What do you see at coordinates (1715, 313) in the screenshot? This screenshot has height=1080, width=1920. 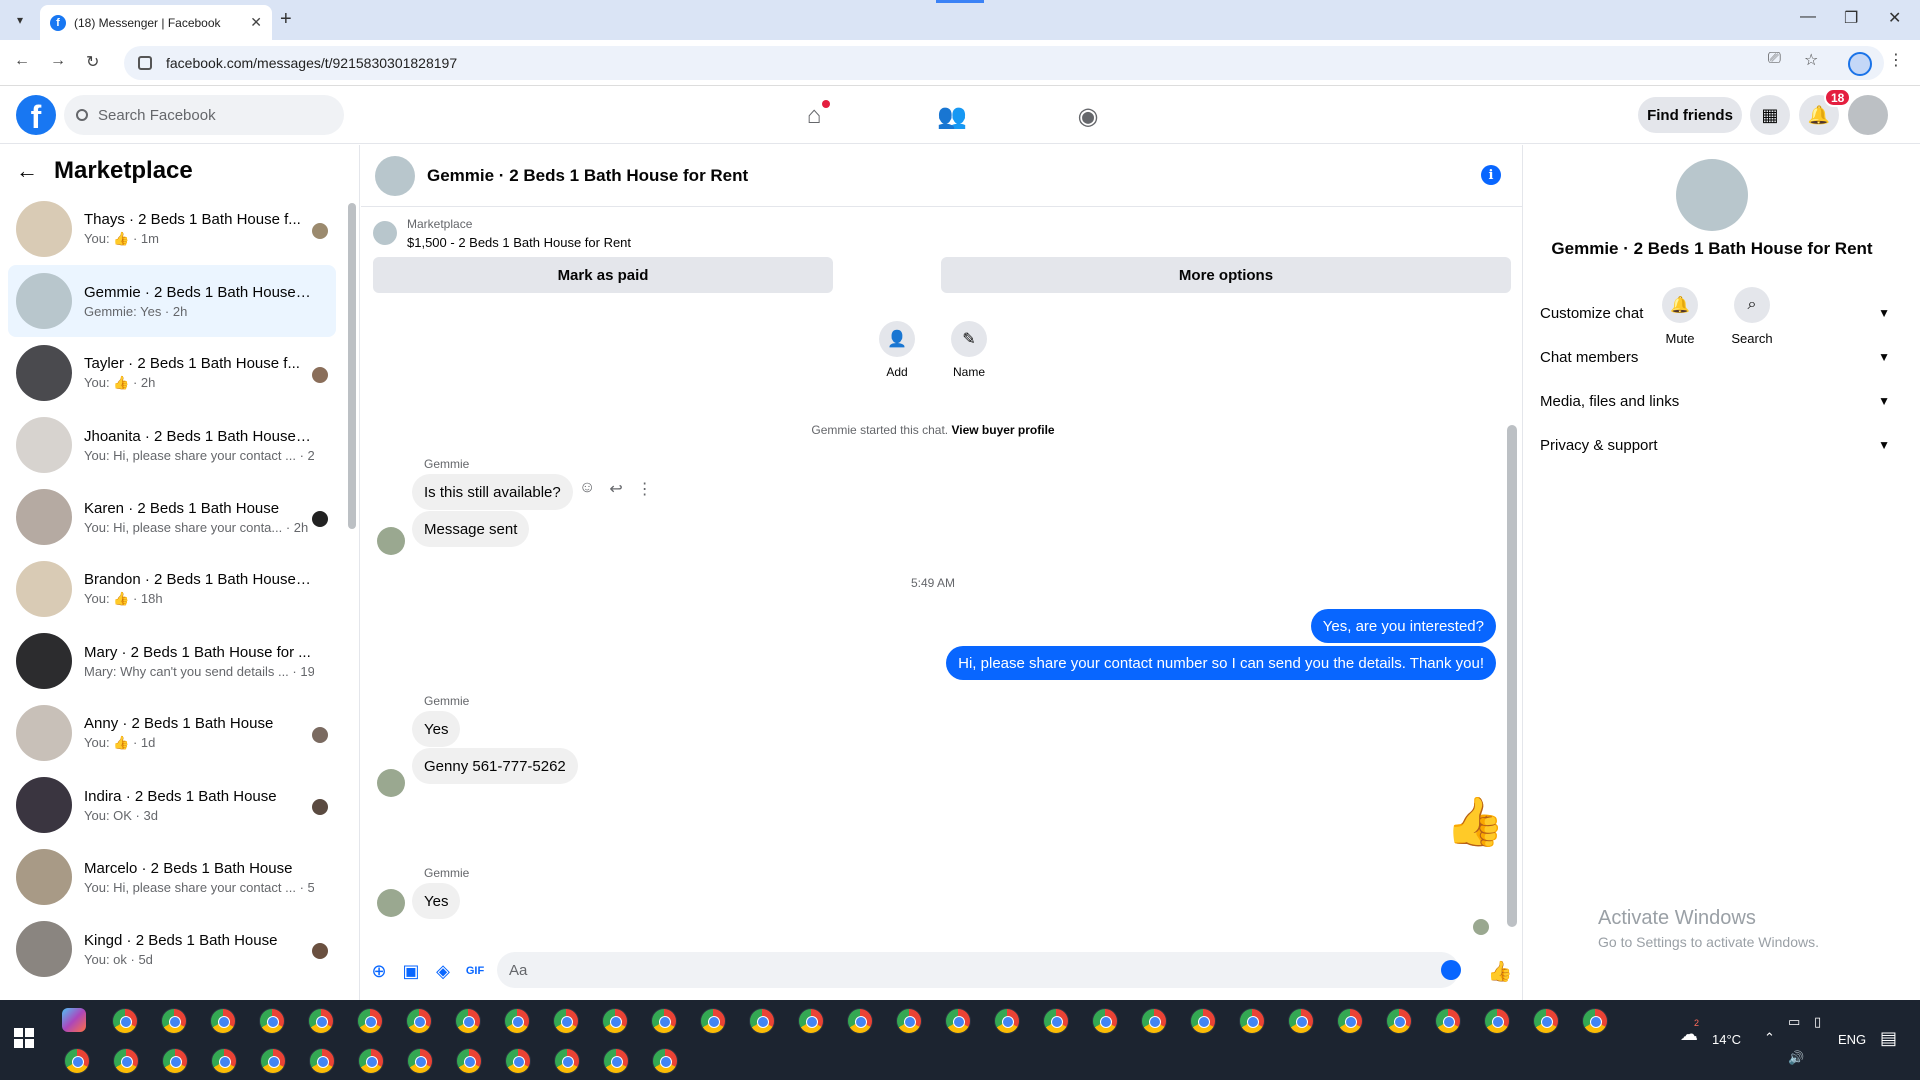 I see `customize-chat-item: Customize chat ▼` at bounding box center [1715, 313].